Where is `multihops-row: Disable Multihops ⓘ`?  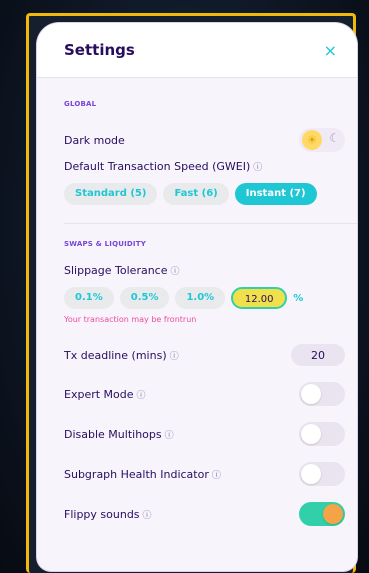
multihops-row: Disable Multihops ⓘ is located at coordinates (210, 434).